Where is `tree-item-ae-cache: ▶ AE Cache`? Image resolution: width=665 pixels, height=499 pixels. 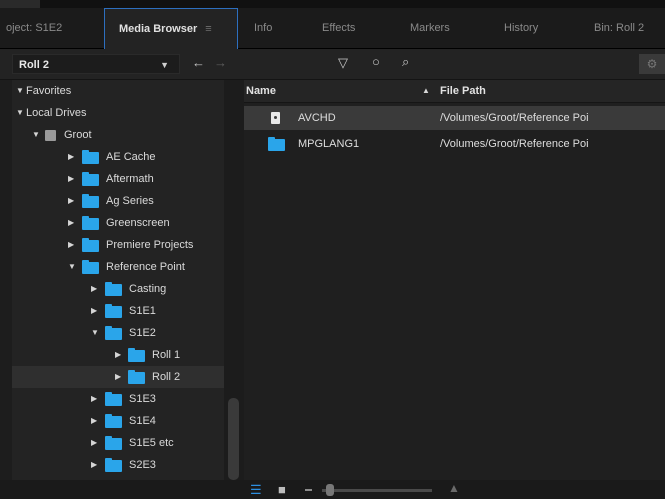 tree-item-ae-cache: ▶ AE Cache is located at coordinates (118, 157).